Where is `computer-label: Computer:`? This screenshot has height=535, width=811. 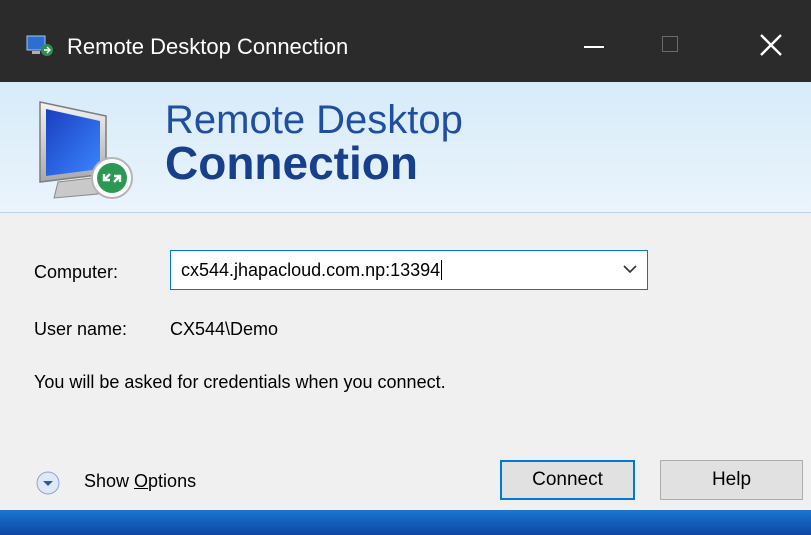 computer-label: Computer: is located at coordinates (76, 272).